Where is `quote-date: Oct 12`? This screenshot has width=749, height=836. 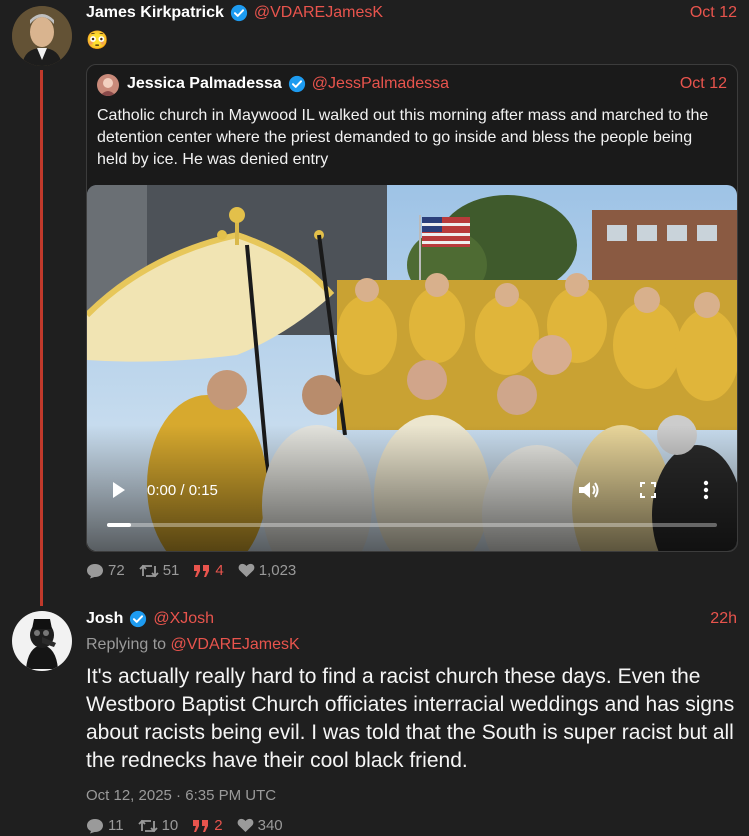
quote-date: Oct 12 is located at coordinates (703, 84).